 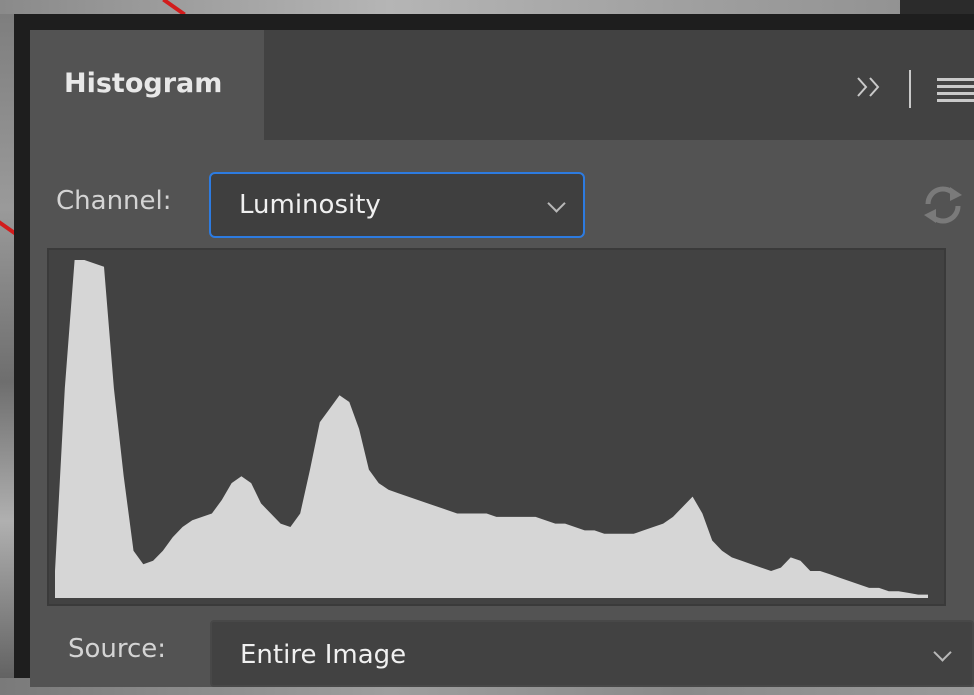 I want to click on tab-label: Histogram, so click(x=143, y=83).